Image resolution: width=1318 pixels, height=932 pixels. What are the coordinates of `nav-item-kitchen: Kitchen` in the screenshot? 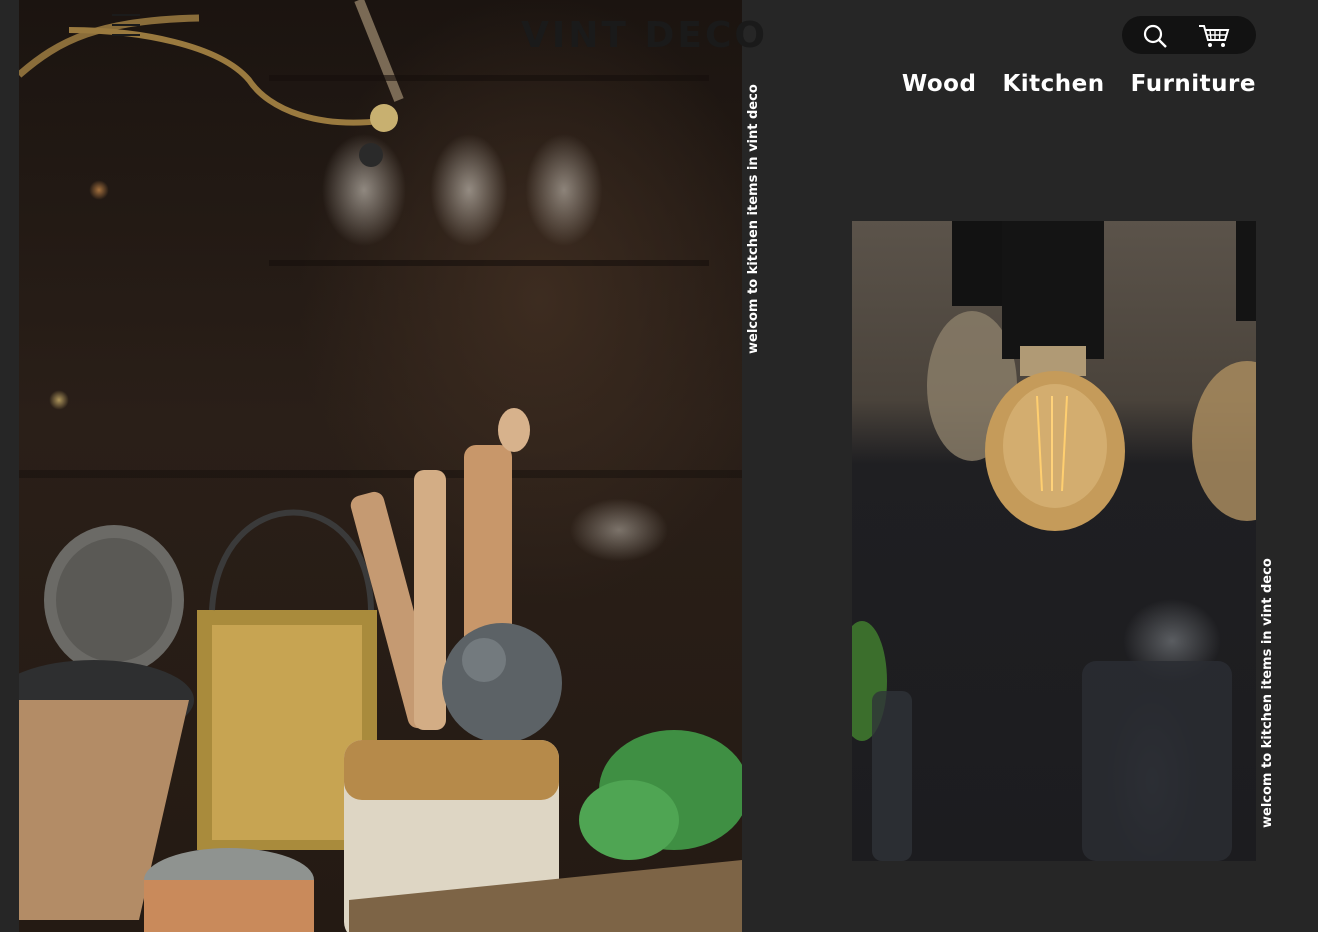 It's located at (1053, 84).